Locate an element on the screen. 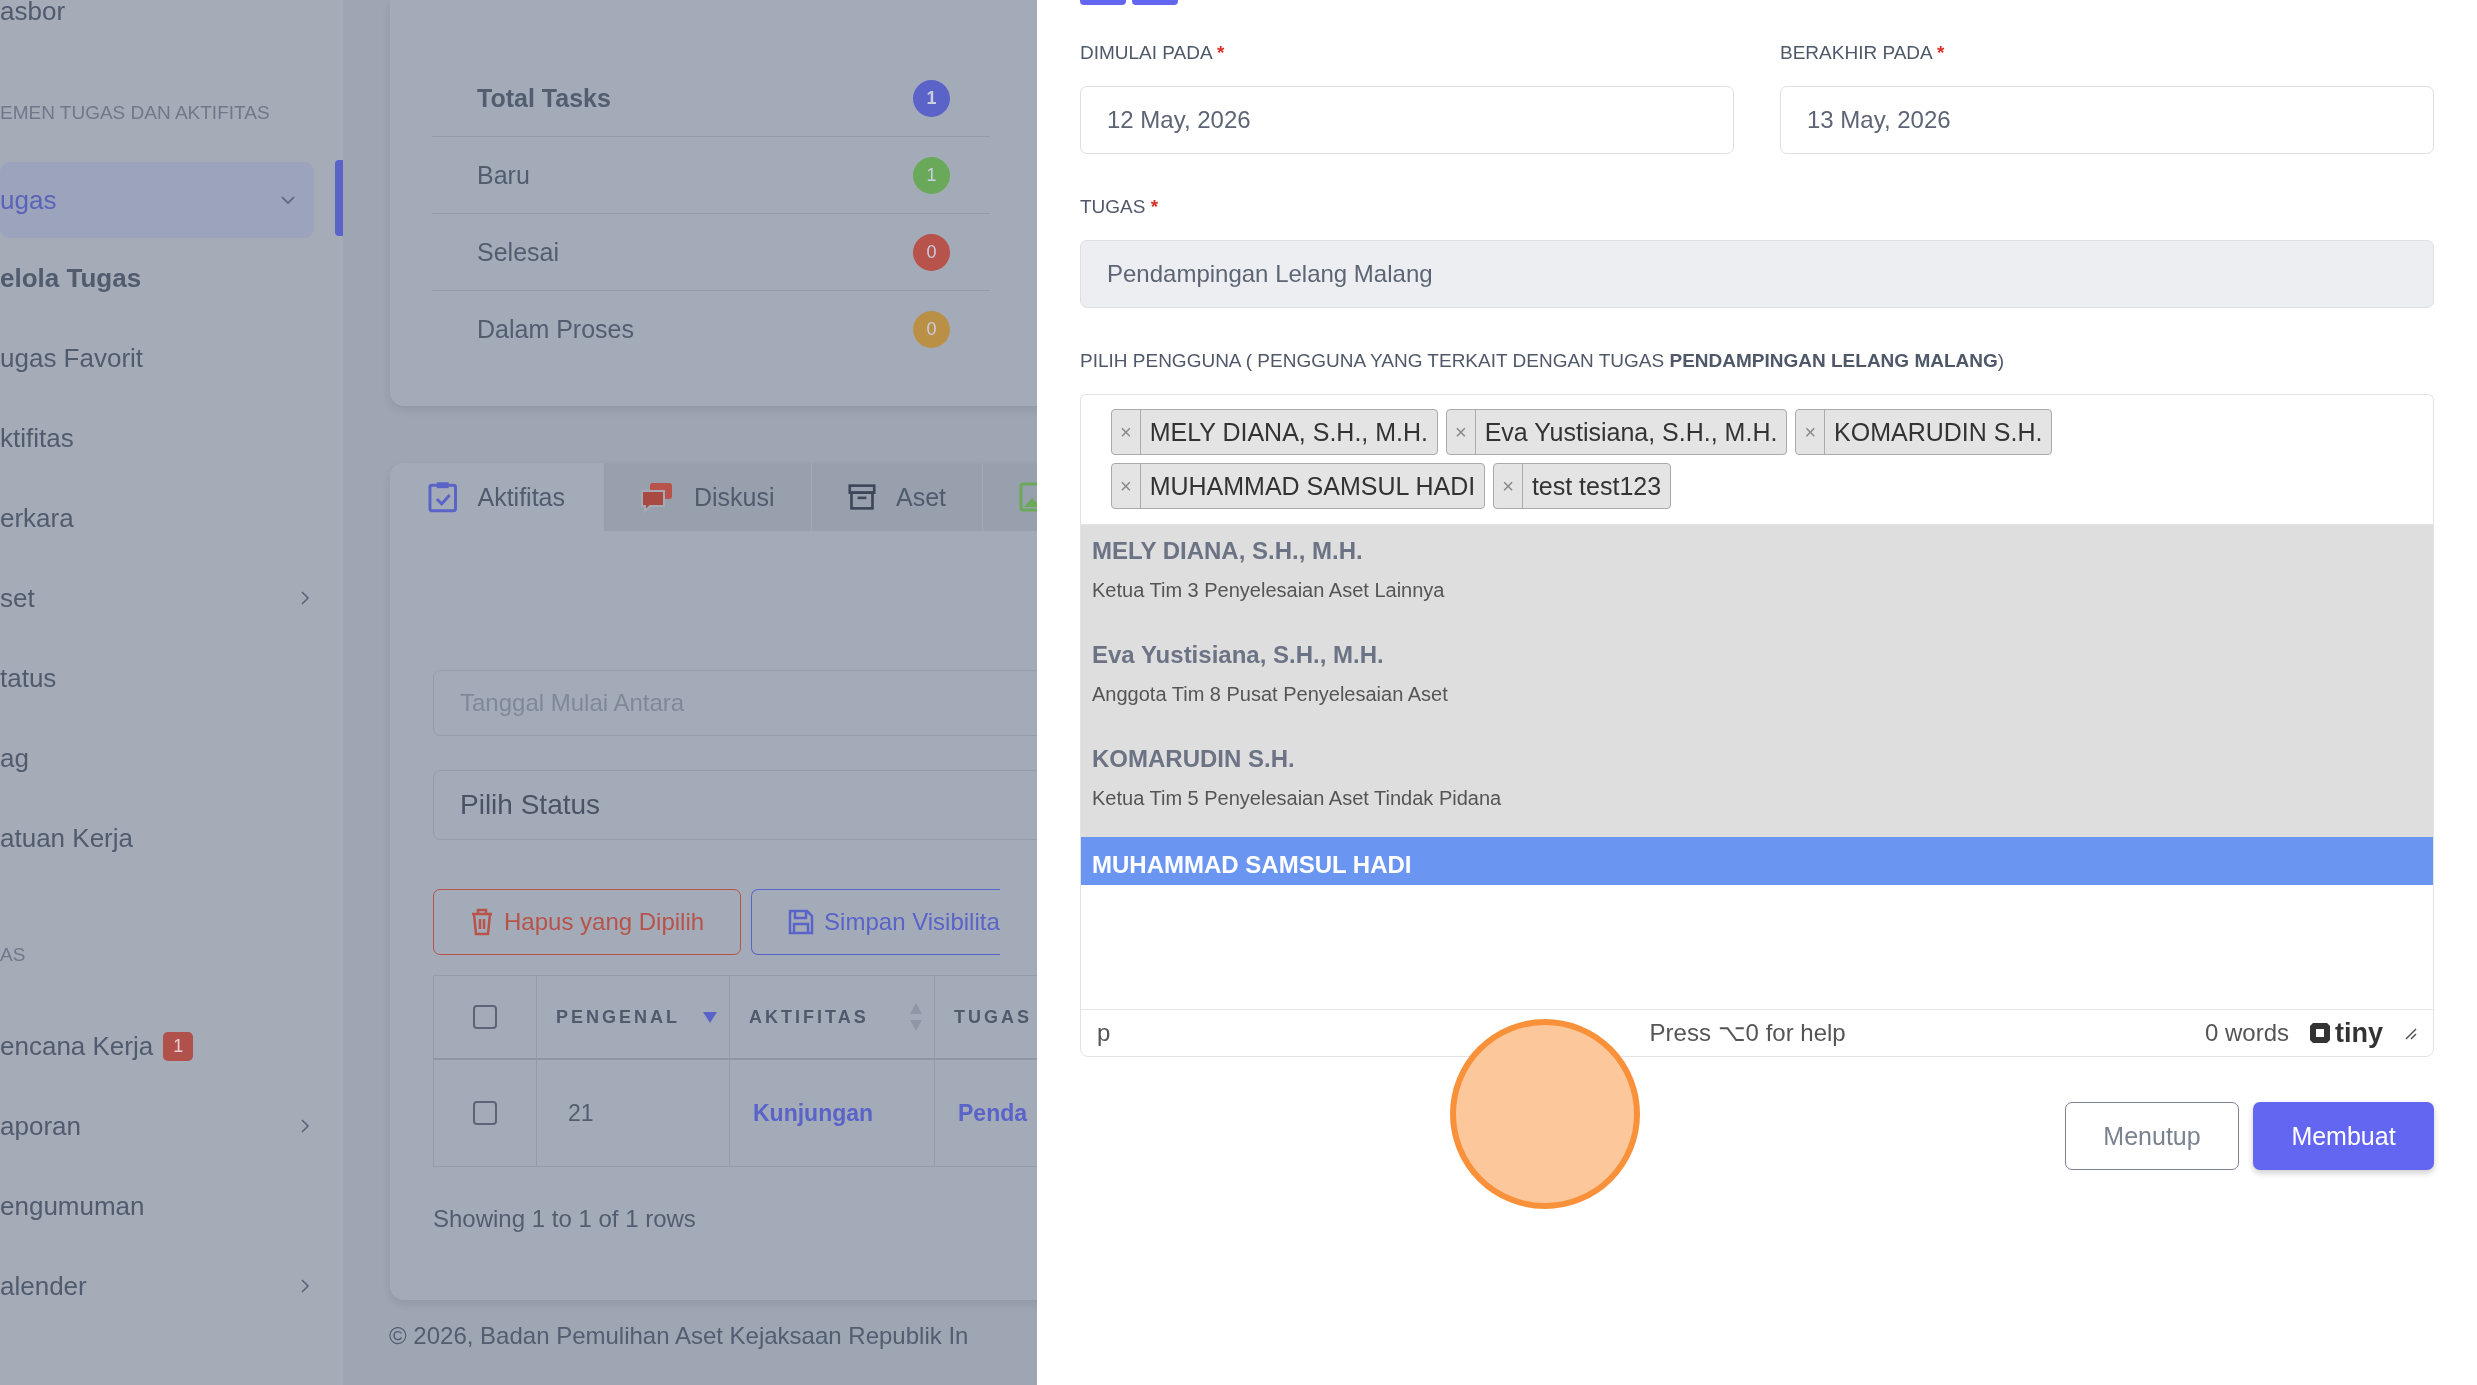  tag-label: MELY DIANA, S.H., M.H. is located at coordinates (1288, 432).